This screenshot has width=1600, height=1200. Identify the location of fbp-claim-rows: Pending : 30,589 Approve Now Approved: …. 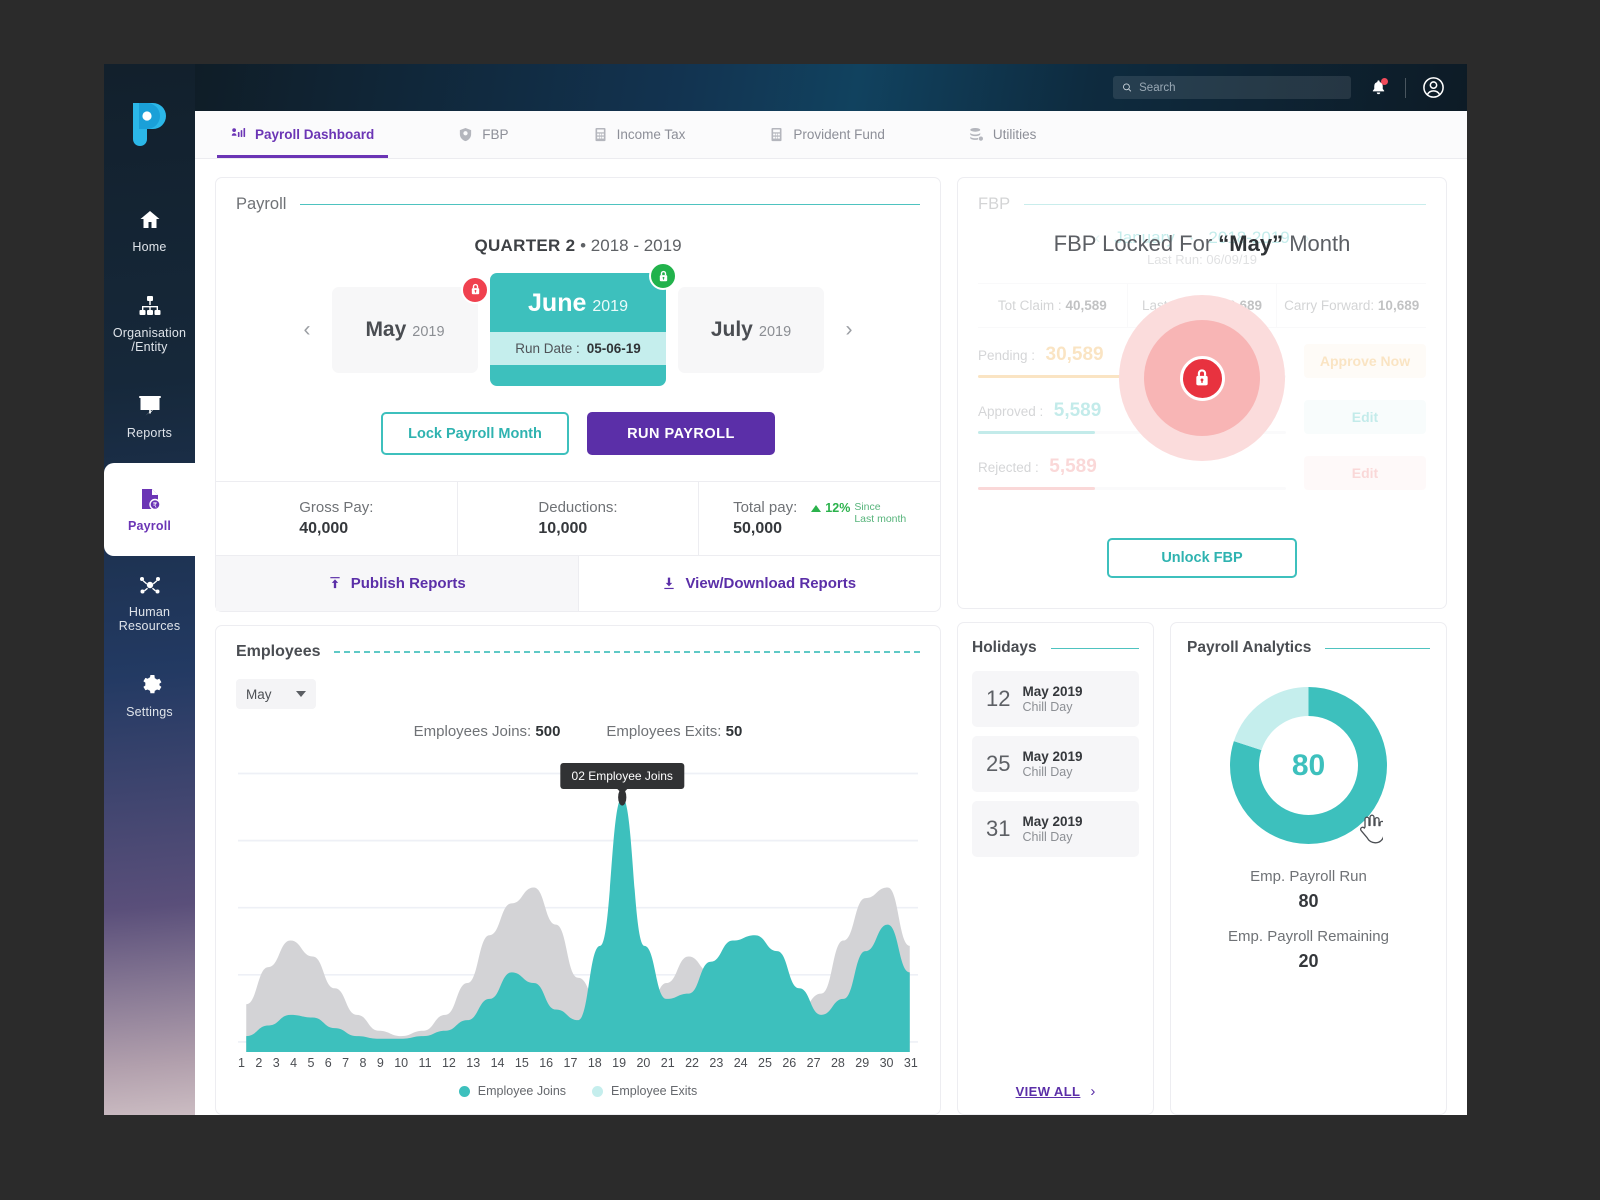
(1202, 417).